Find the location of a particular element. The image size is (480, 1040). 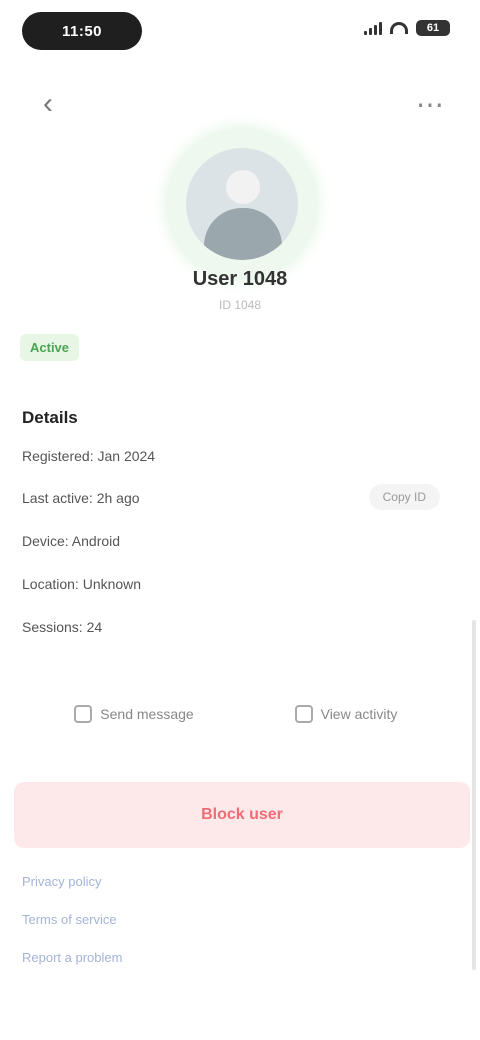

detail-row: Last active: 2h ago is located at coordinates (81, 498).